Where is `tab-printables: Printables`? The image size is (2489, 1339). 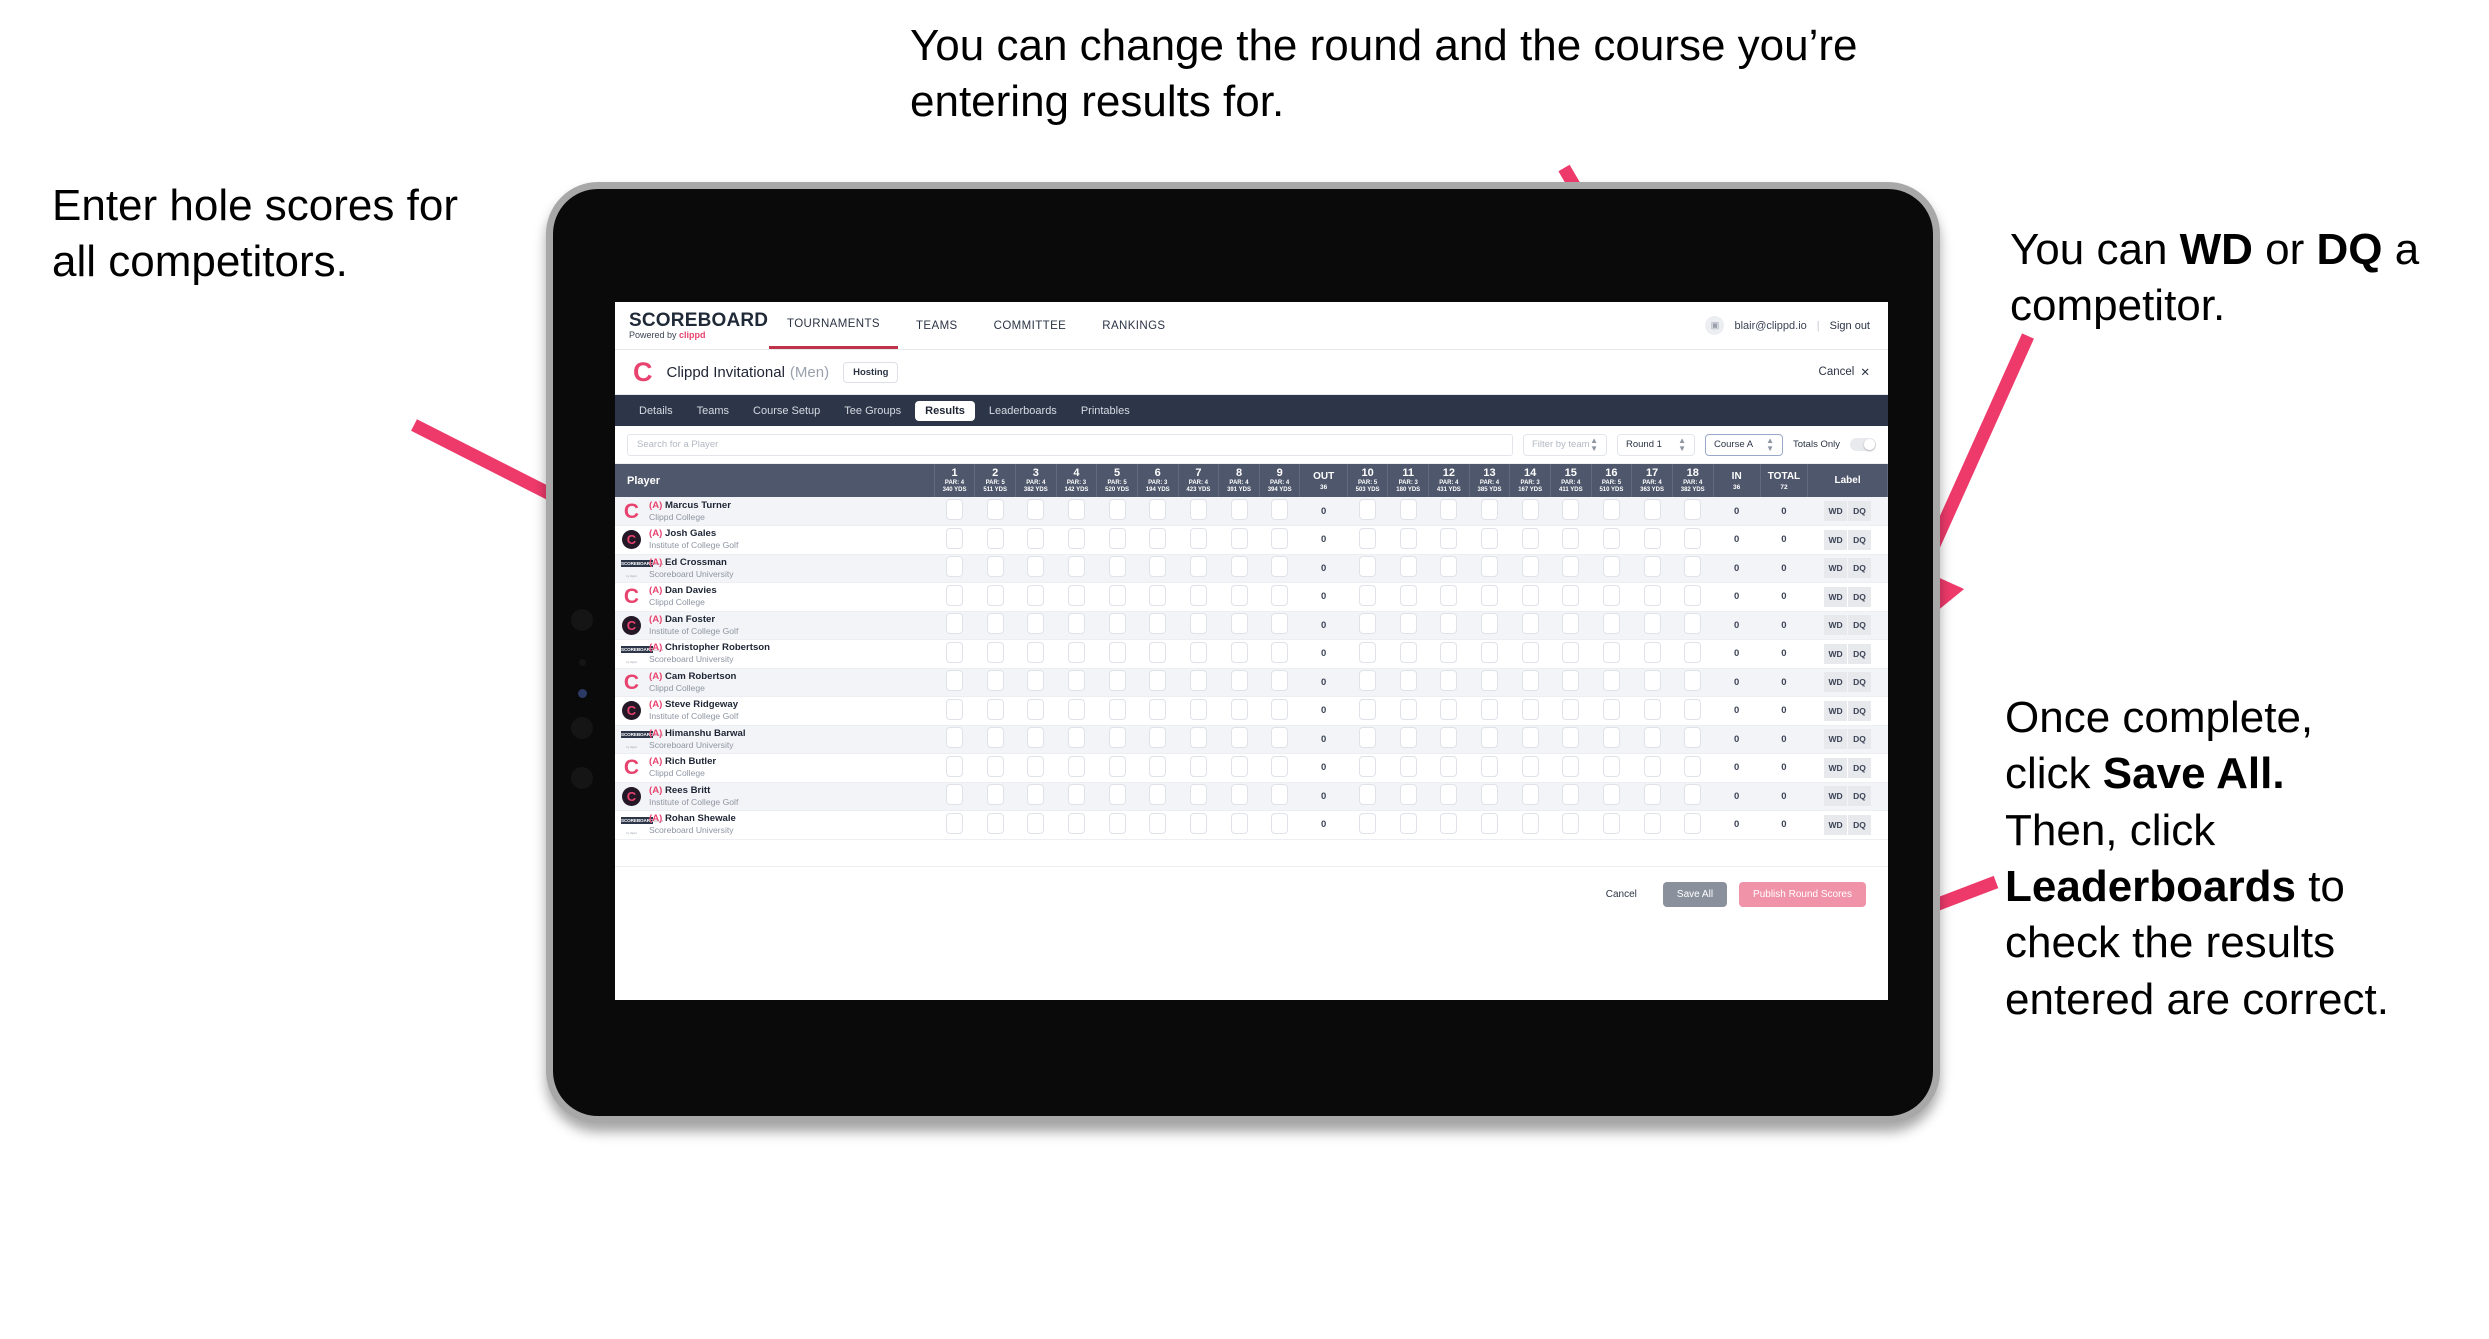 tab-printables: Printables is located at coordinates (1105, 411).